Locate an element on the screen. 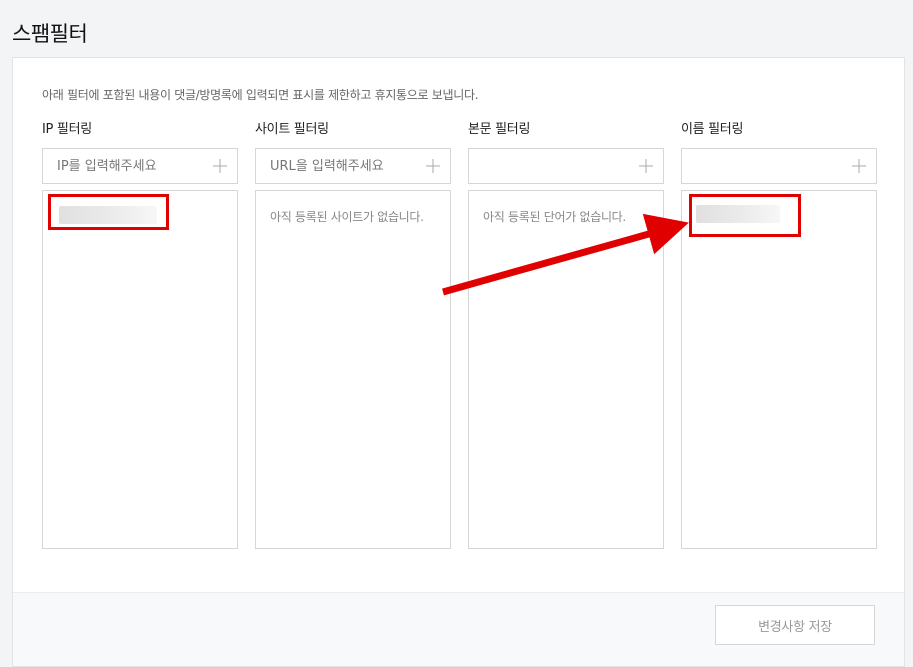 This screenshot has width=913, height=667. body-filter-empty-text: 아직 등록된 단어가 없습니다. is located at coordinates (554, 217).